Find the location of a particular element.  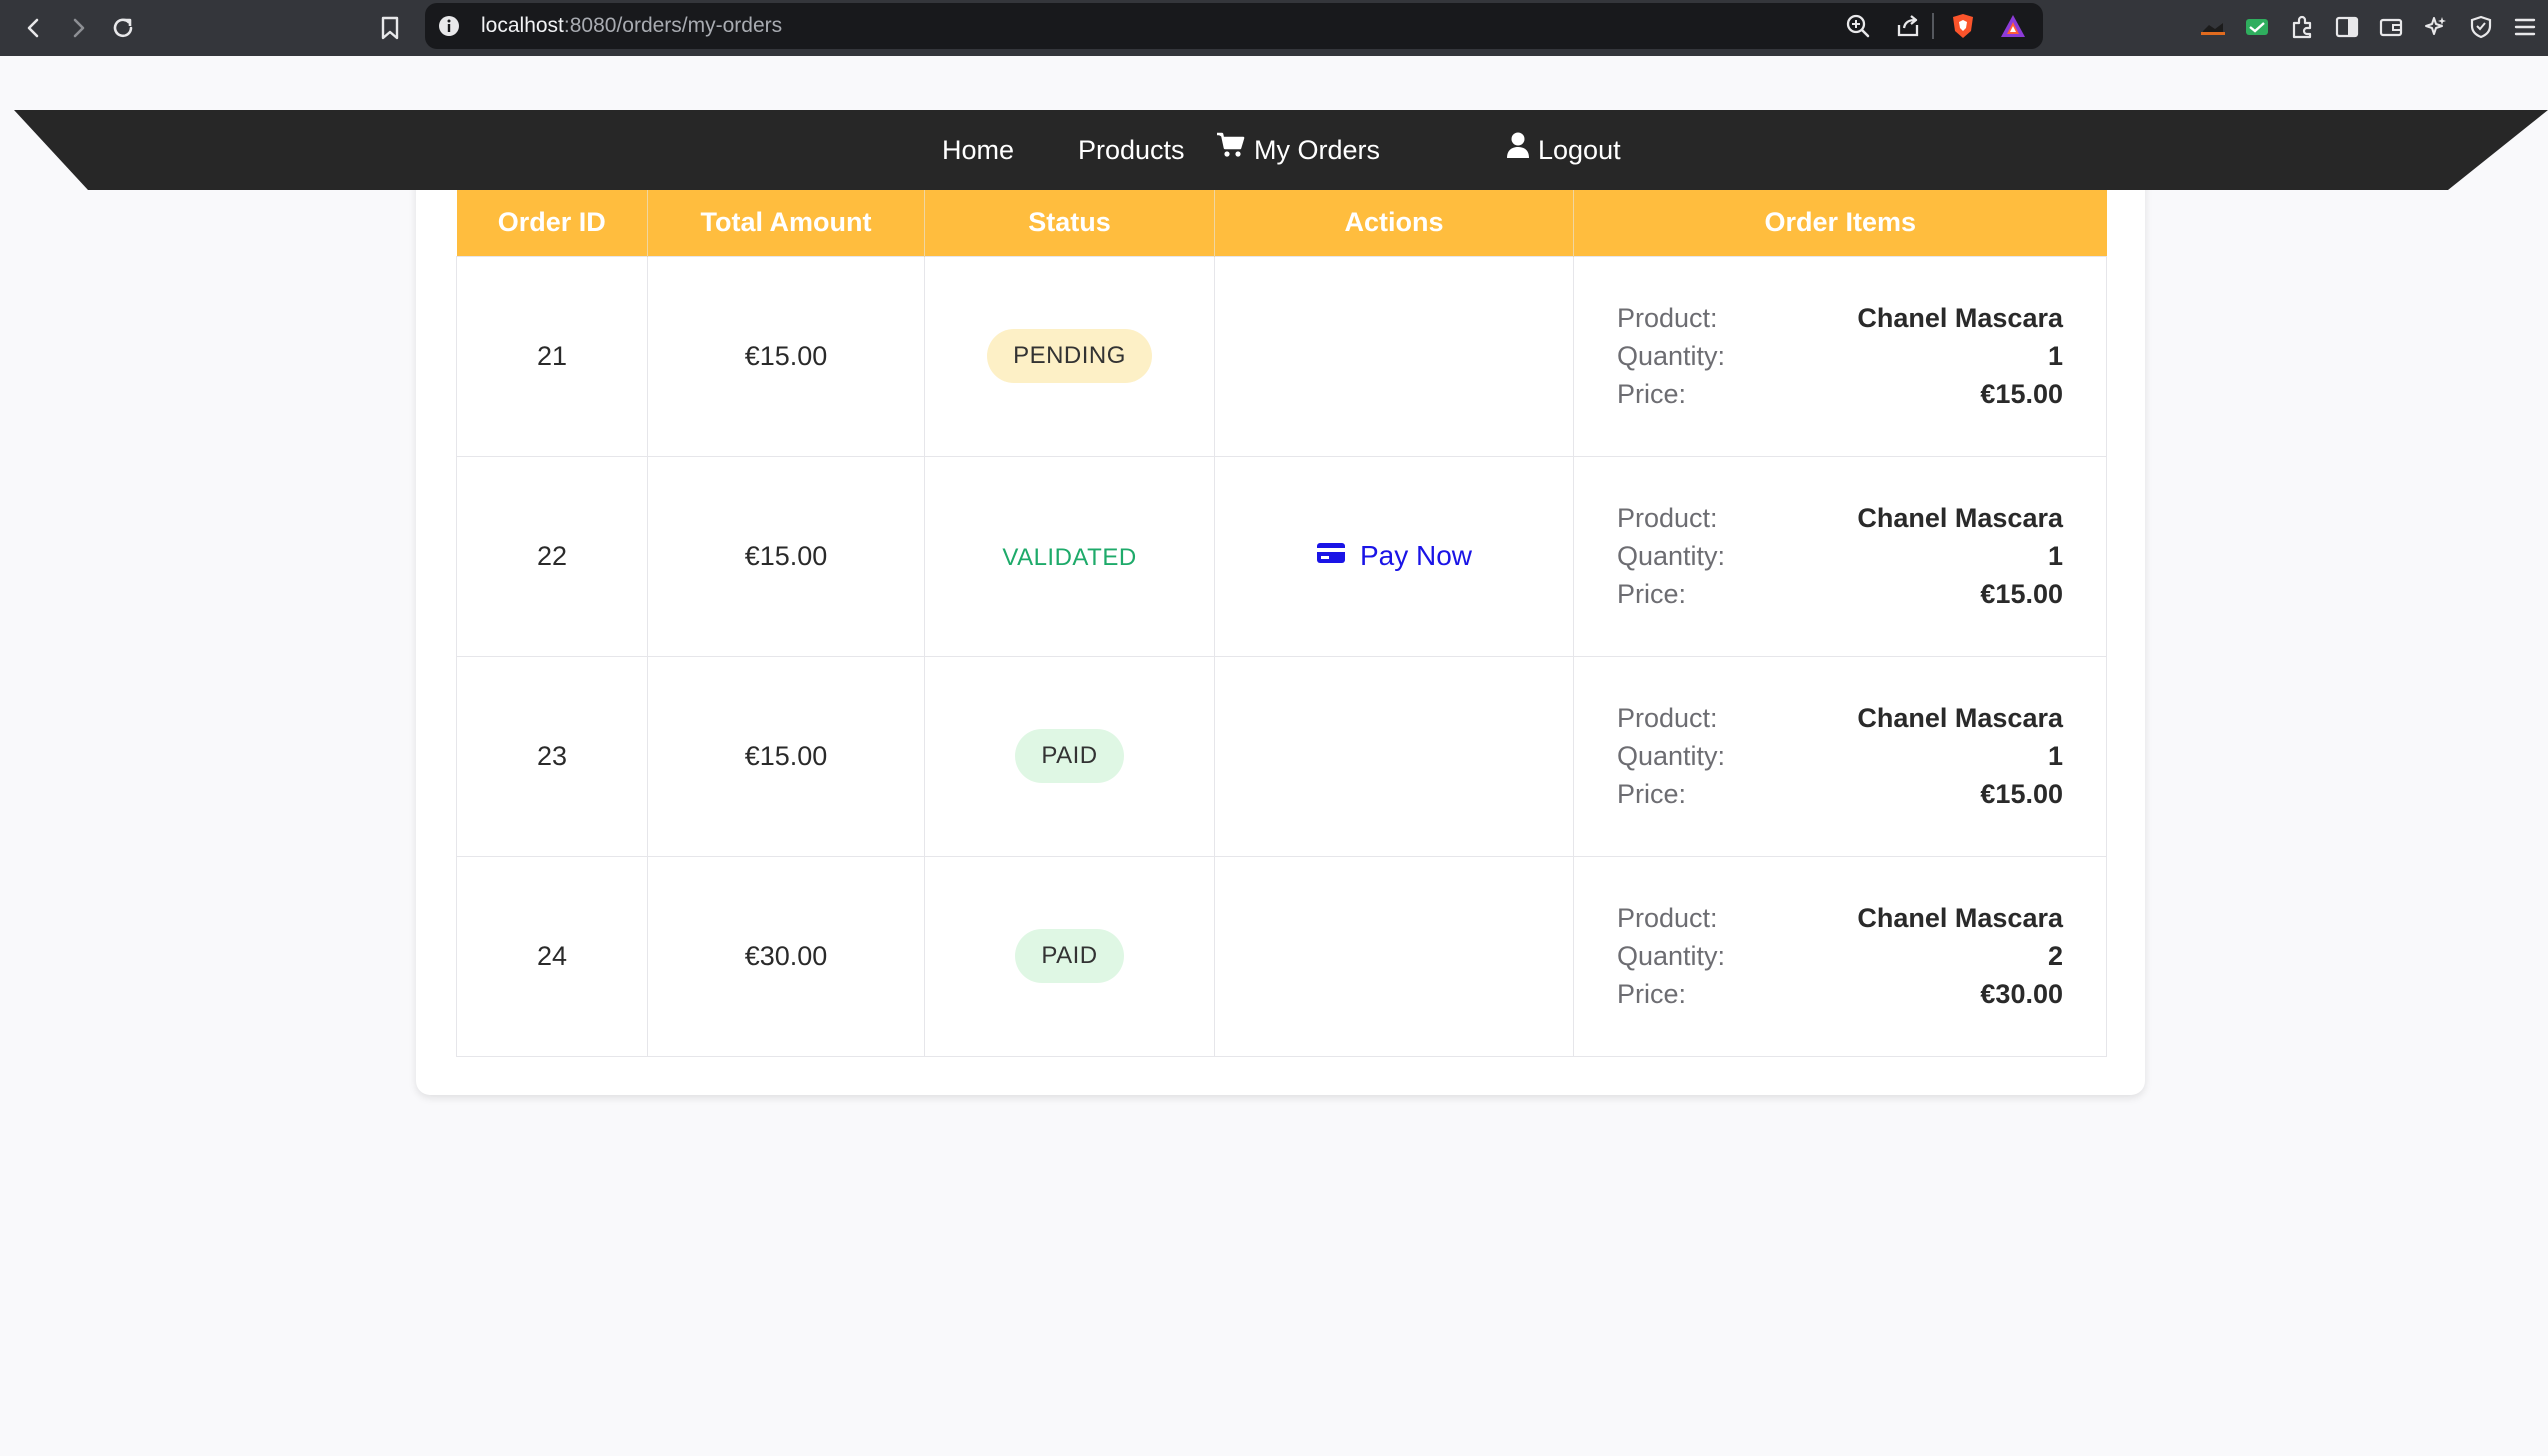

nav-logout-label: Logout is located at coordinates (1579, 150).